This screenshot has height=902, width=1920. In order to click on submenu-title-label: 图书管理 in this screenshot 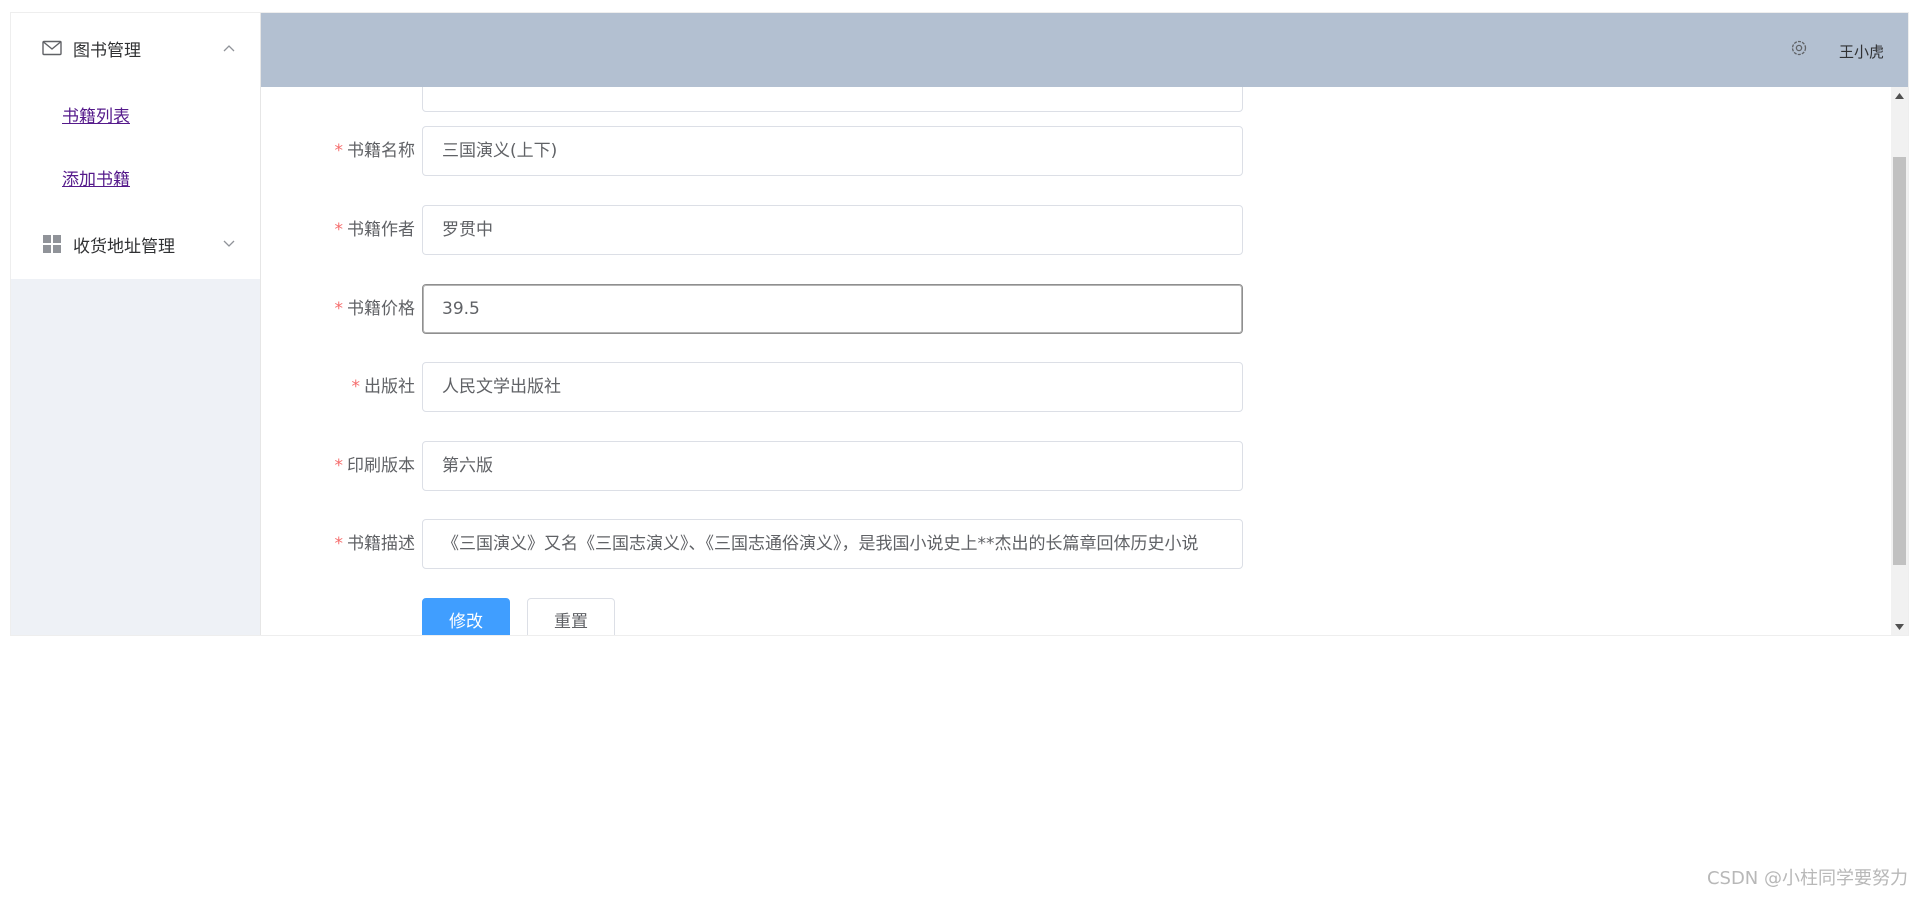, I will do `click(107, 50)`.